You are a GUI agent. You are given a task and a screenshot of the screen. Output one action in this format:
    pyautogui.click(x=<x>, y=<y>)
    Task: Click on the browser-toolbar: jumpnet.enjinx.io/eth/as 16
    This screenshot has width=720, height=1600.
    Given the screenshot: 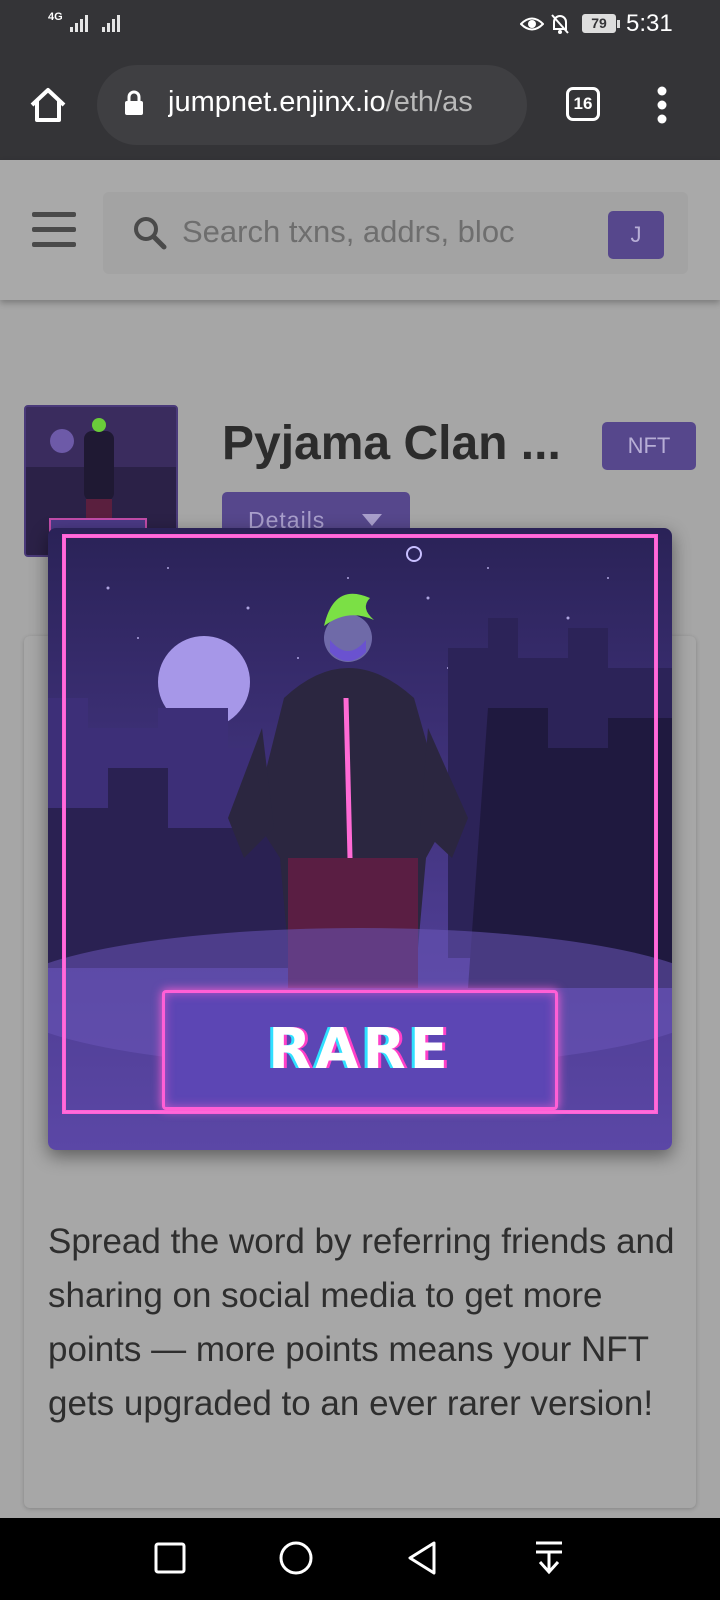 What is the action you would take?
    pyautogui.click(x=360, y=106)
    